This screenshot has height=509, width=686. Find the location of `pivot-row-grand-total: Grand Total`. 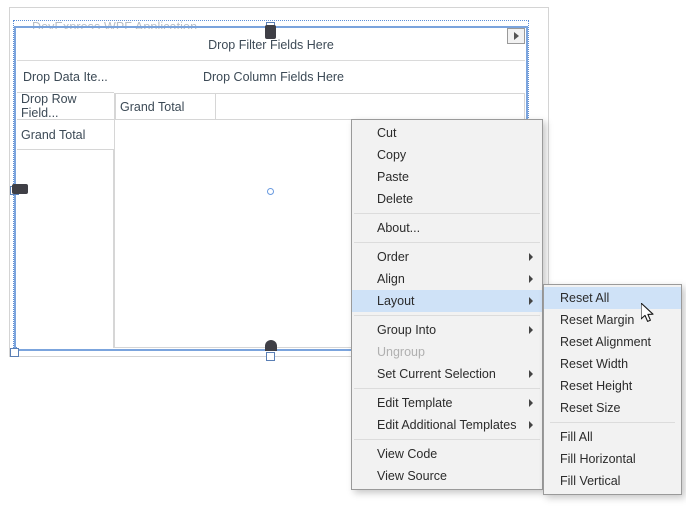

pivot-row-grand-total: Grand Total is located at coordinates (65, 135).